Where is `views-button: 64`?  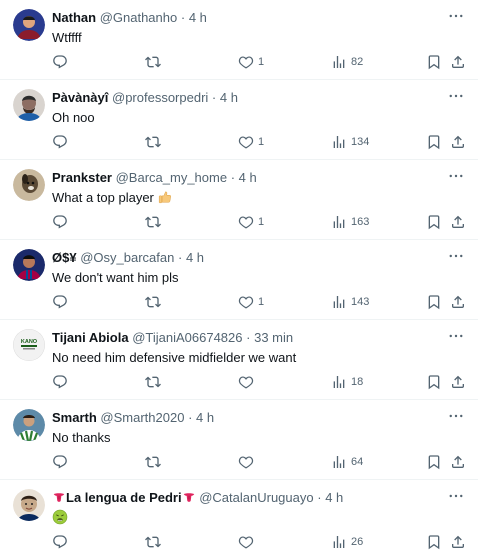 views-button: 64 is located at coordinates (347, 462).